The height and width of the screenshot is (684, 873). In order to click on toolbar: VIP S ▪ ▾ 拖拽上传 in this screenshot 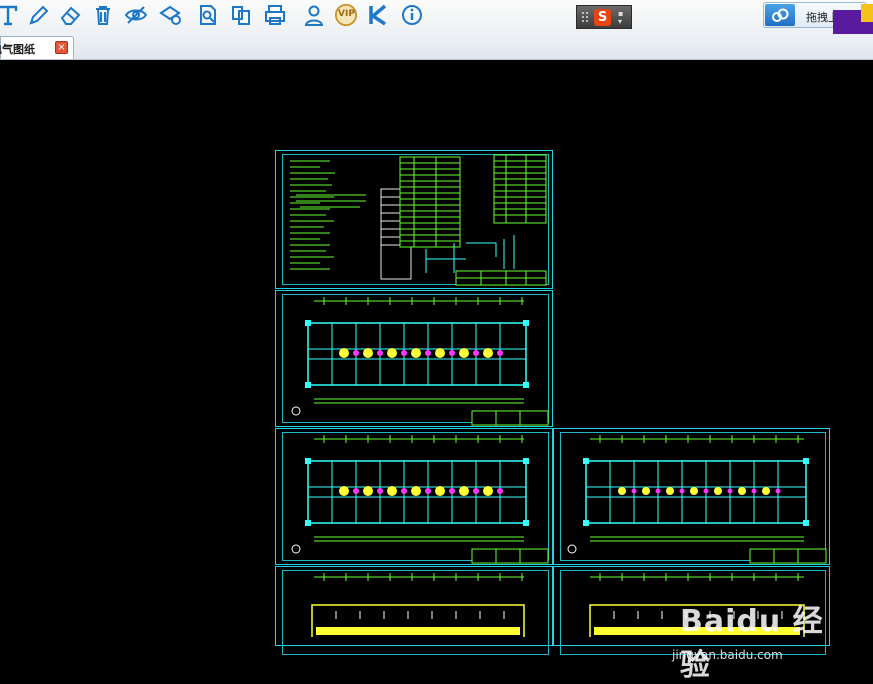, I will do `click(436, 17)`.